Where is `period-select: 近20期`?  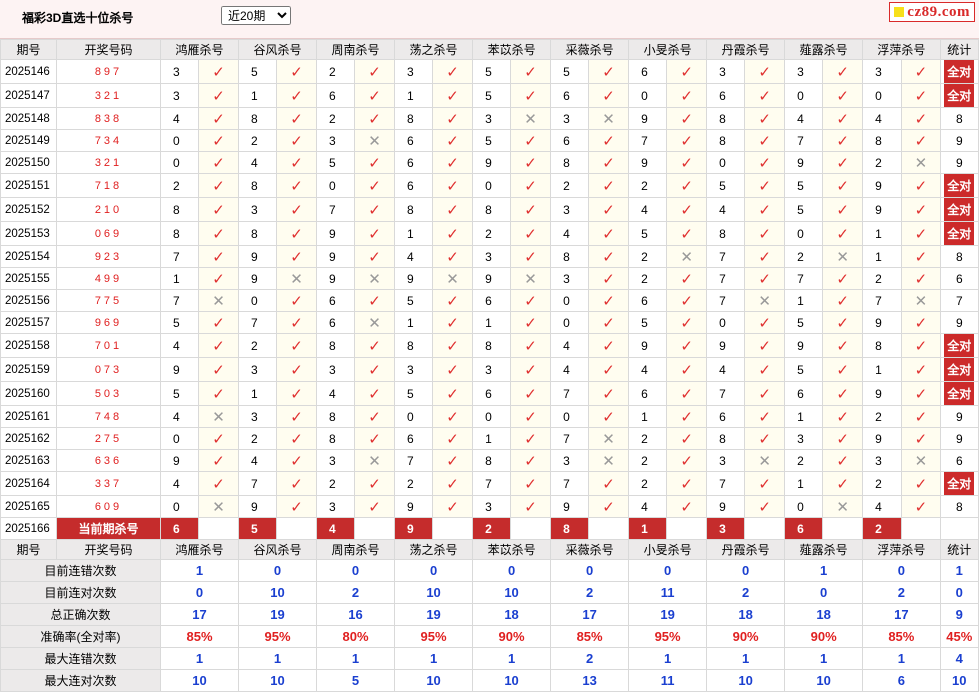
period-select: 近20期 is located at coordinates (256, 15).